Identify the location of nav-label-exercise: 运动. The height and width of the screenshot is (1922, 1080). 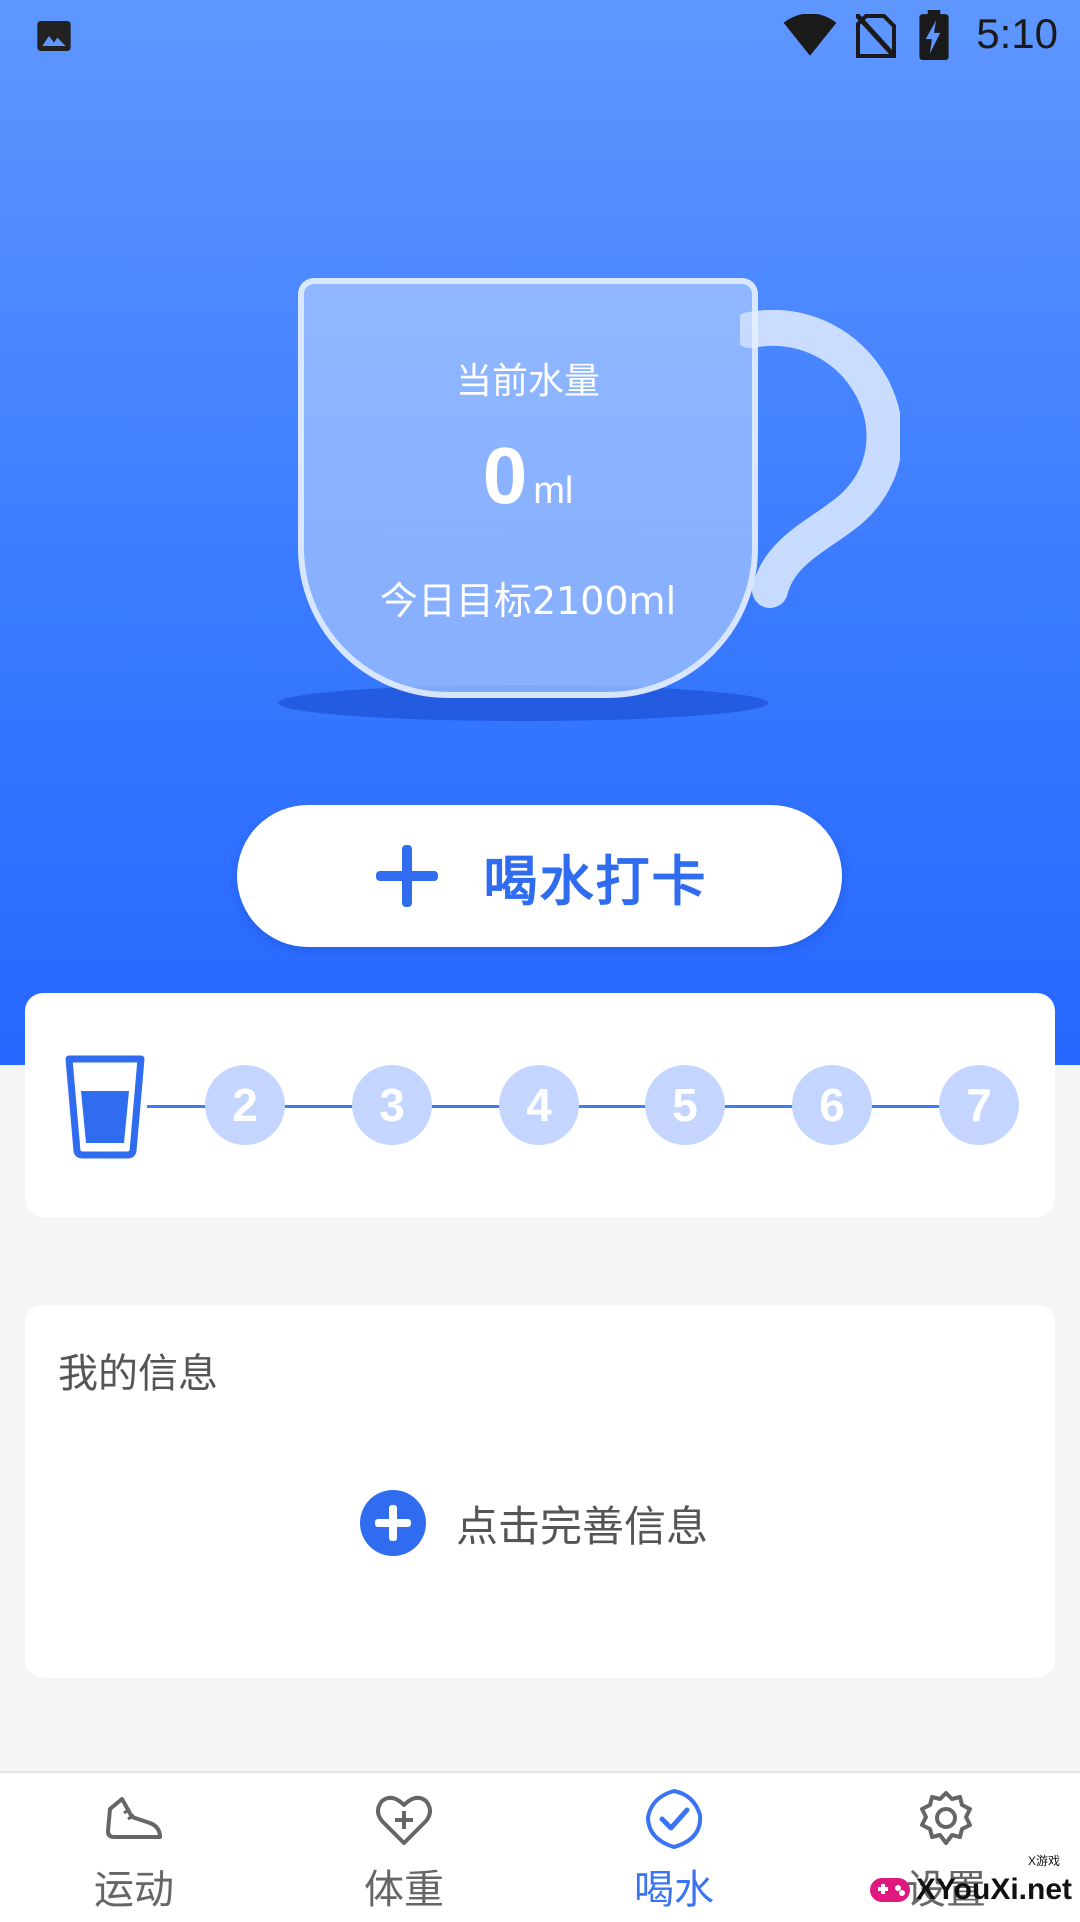
(134, 1890).